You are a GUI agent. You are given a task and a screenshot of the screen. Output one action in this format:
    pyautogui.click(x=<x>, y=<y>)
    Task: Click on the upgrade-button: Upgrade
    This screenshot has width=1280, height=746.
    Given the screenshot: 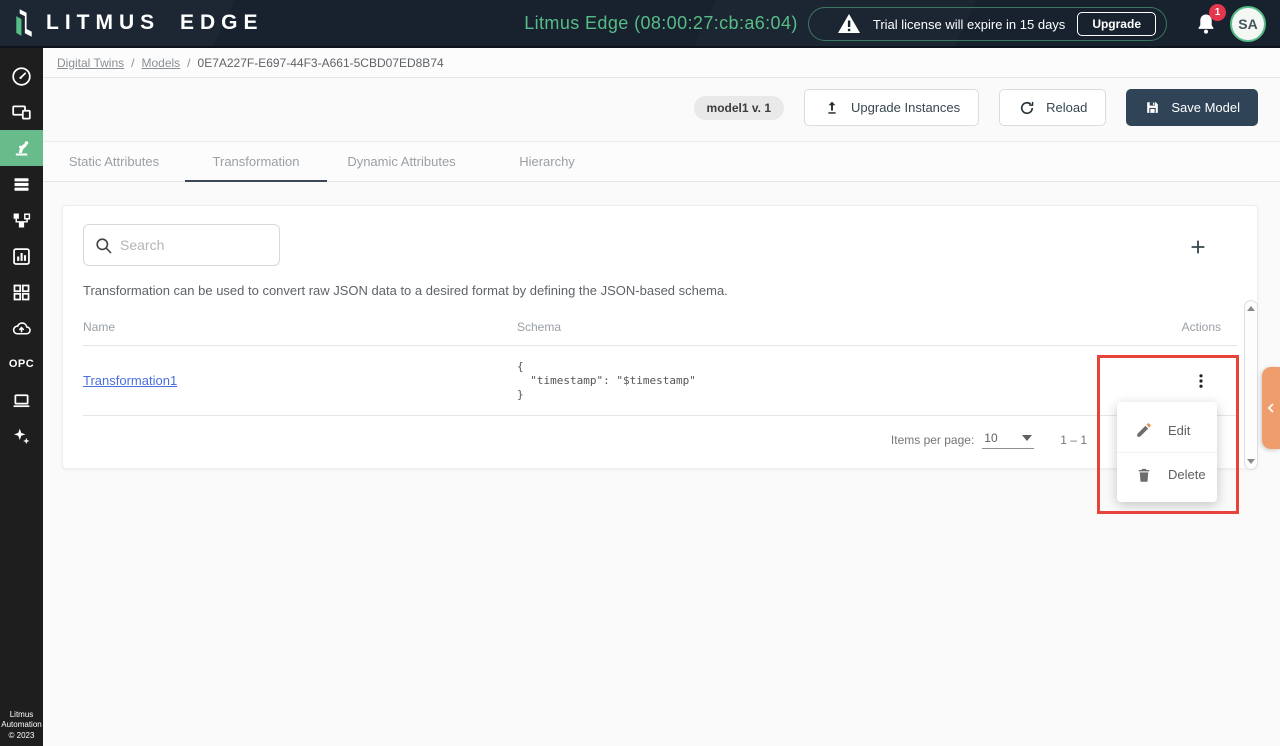 What is the action you would take?
    pyautogui.click(x=1116, y=24)
    